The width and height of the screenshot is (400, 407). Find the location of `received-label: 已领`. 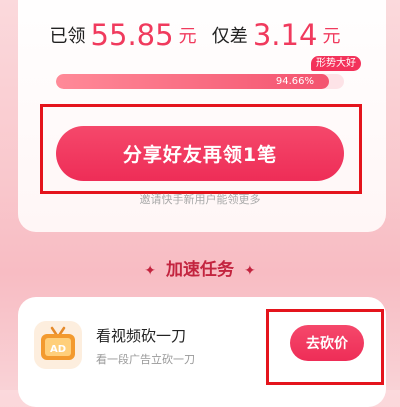

received-label: 已领 is located at coordinates (67, 36).